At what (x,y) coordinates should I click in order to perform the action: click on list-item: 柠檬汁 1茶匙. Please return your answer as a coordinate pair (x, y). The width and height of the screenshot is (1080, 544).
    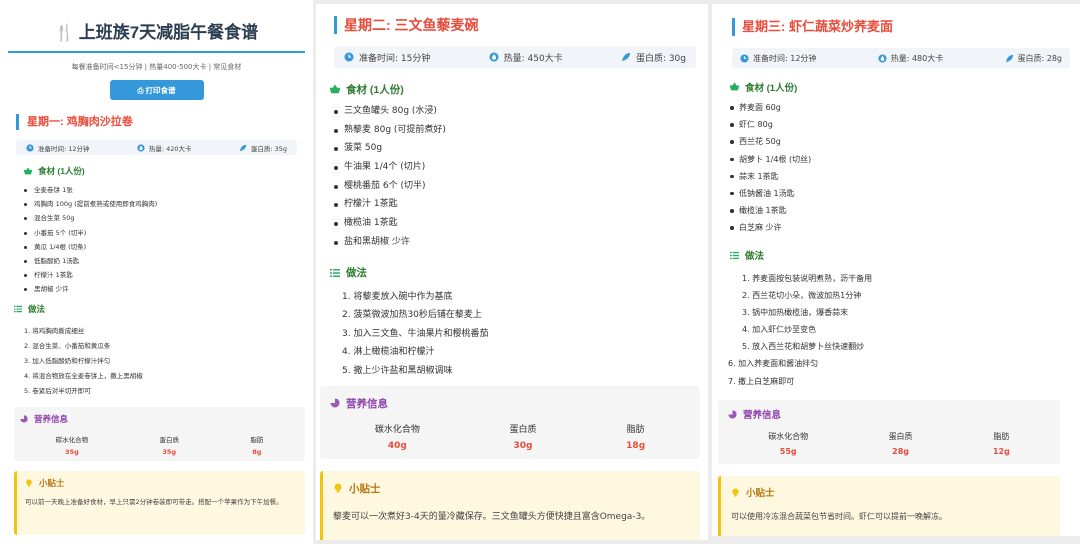
    Looking at the image, I should click on (164, 275).